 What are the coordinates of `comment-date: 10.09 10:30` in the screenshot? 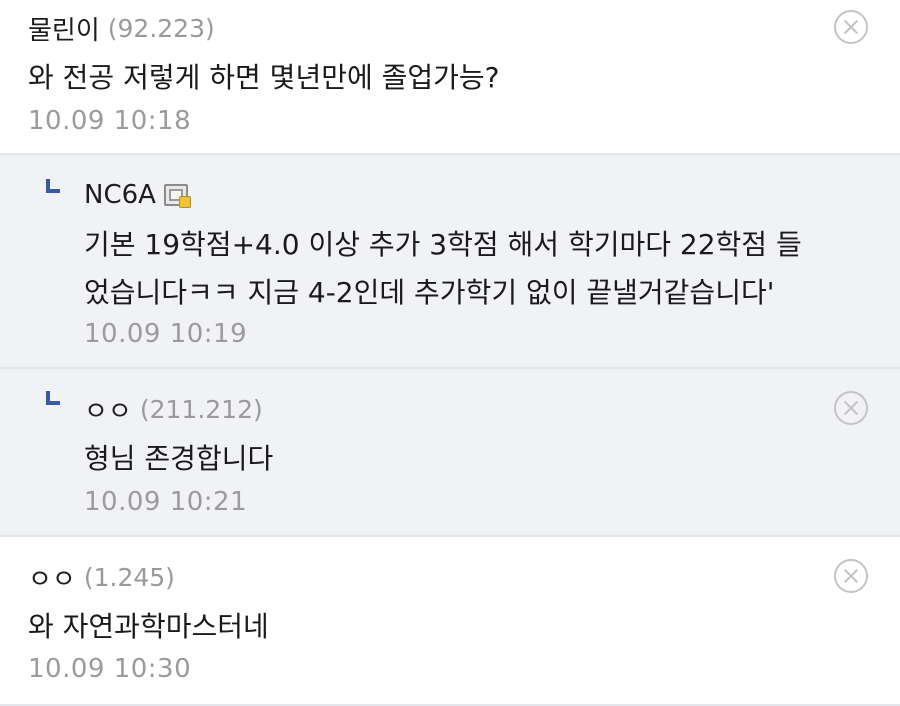 It's located at (110, 669).